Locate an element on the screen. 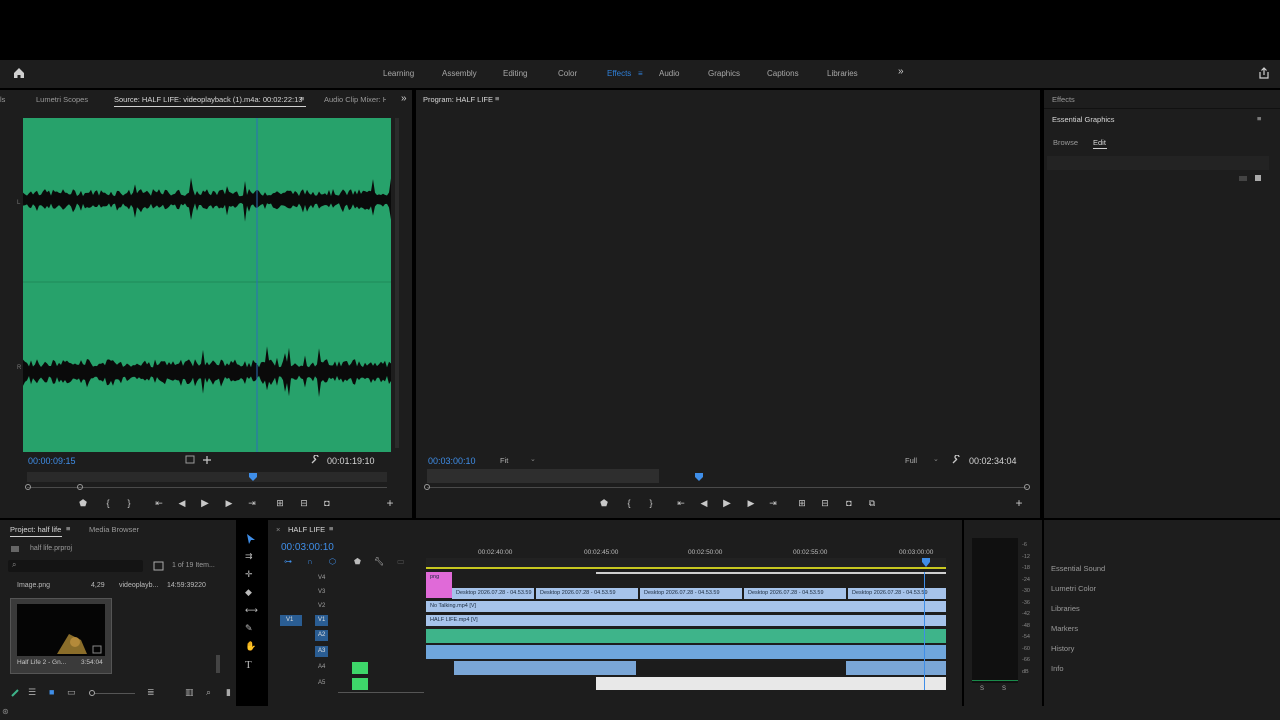  source-scrollbar is located at coordinates (397, 283).